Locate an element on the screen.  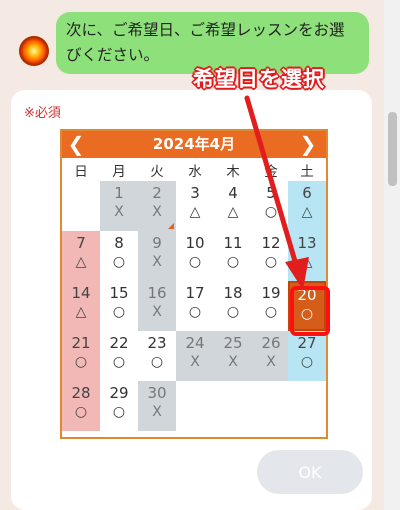
calendar-day-cell: 28 ○ is located at coordinates (81, 406).